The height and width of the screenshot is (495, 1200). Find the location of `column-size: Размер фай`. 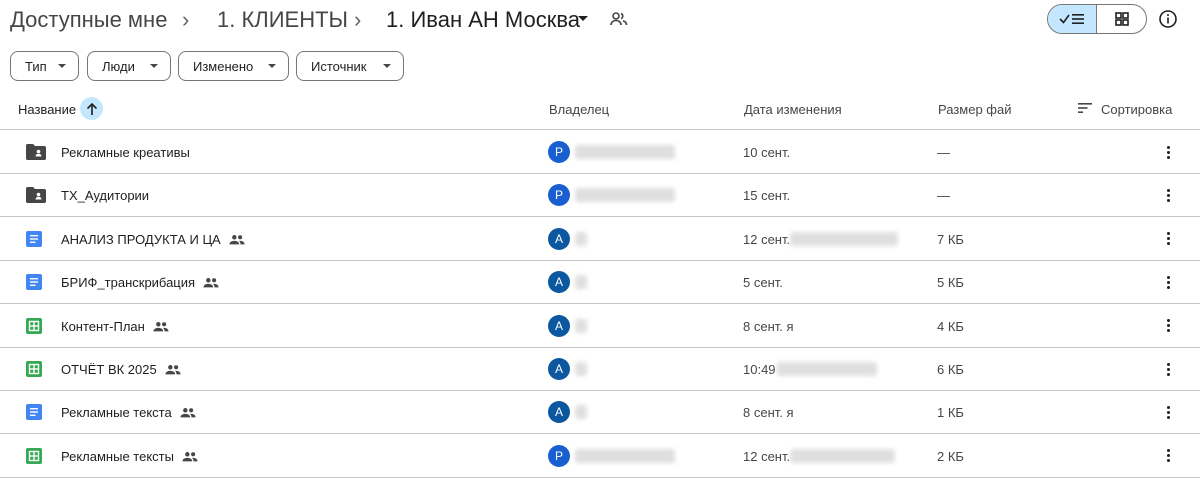

column-size: Размер фай is located at coordinates (974, 109).